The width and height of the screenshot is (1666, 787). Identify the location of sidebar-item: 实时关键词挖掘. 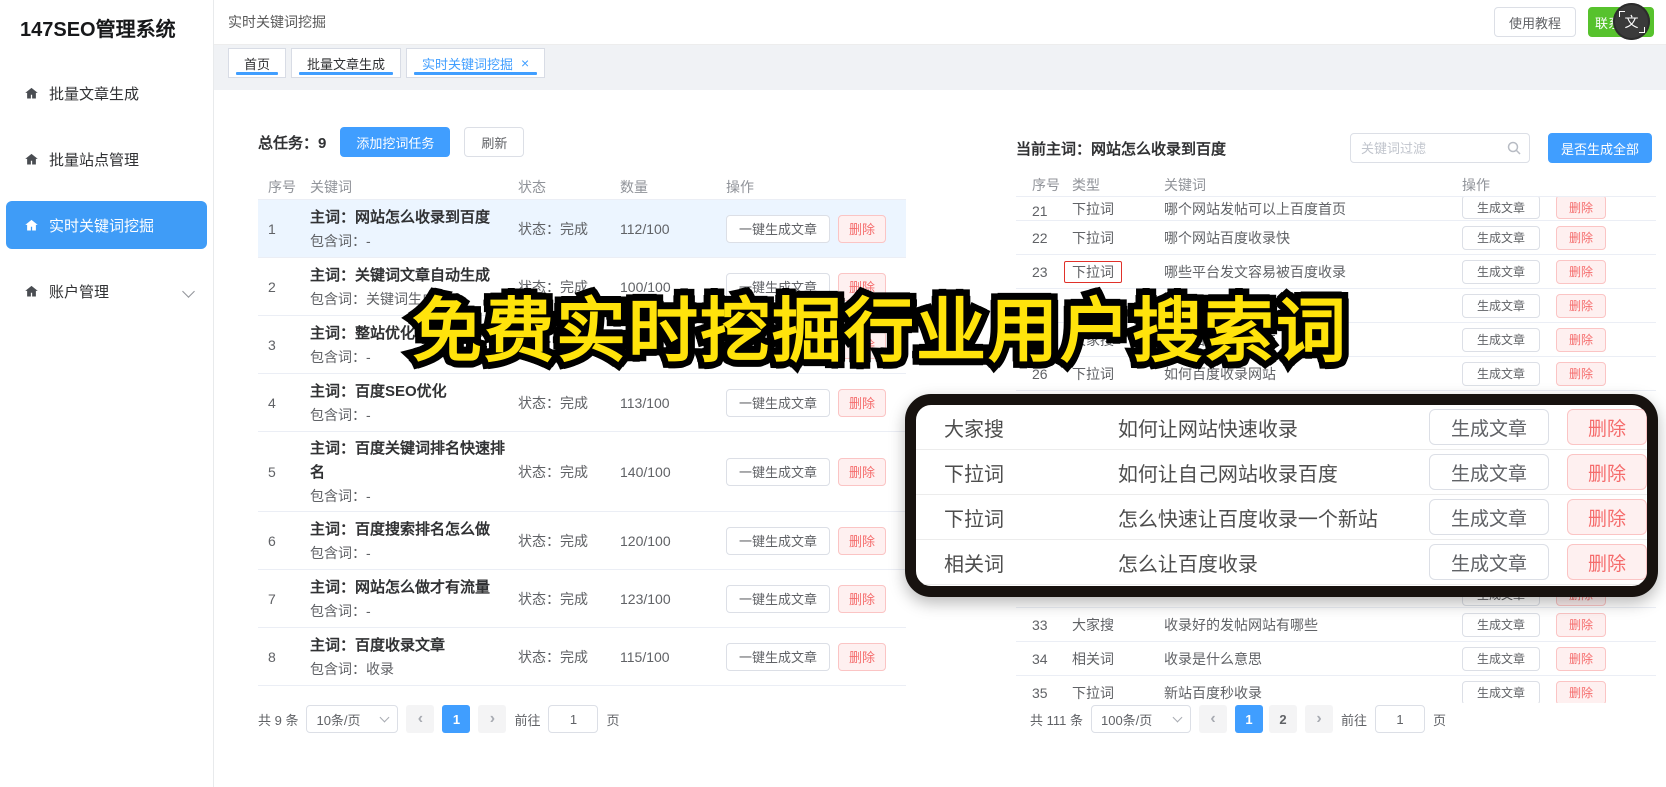
(106, 225).